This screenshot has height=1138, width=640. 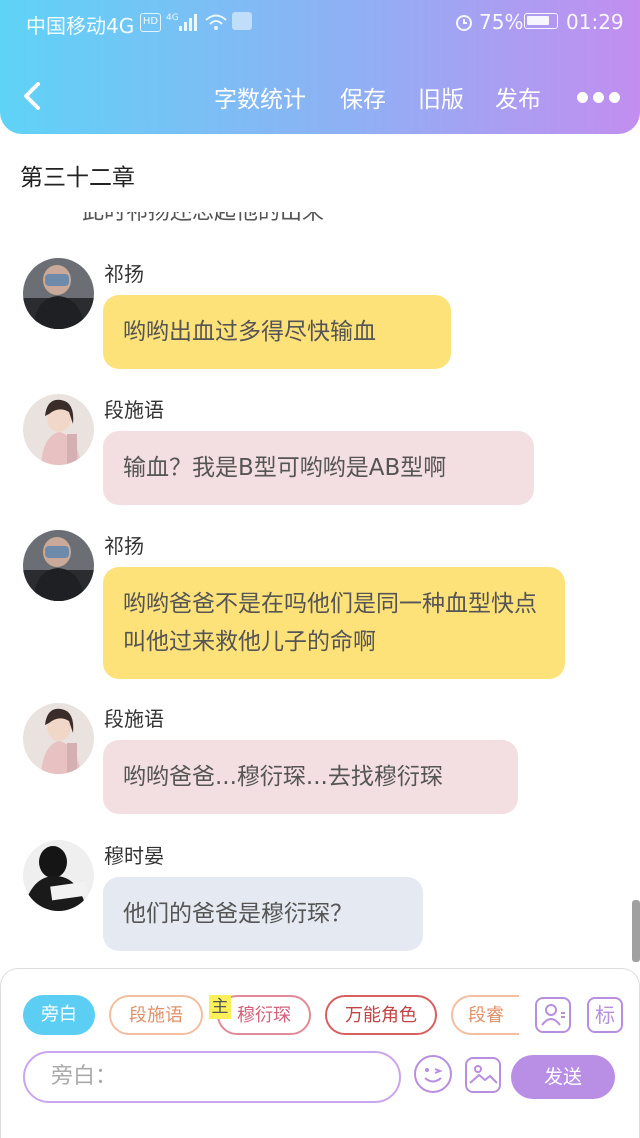 What do you see at coordinates (595, 22) in the screenshot?
I see `clock-time: 01:29` at bounding box center [595, 22].